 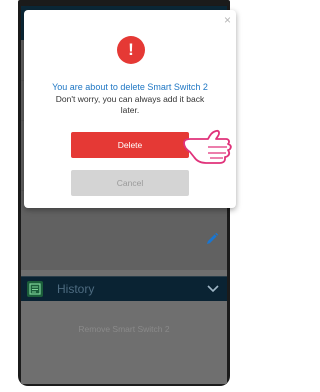 What do you see at coordinates (130, 183) in the screenshot?
I see `cancel-button: Cancel` at bounding box center [130, 183].